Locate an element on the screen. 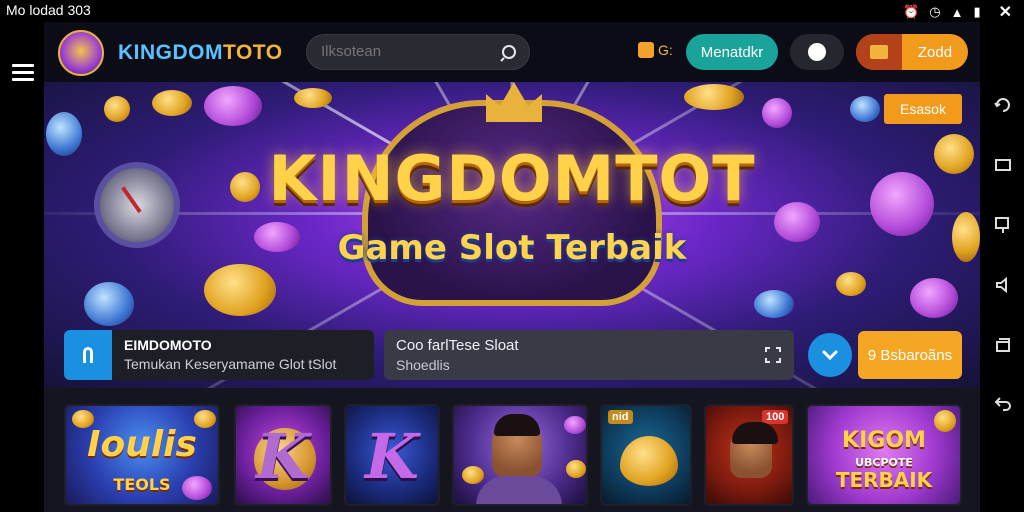 This screenshot has height=512, width=1024. game-tile is located at coordinates (520, 455).